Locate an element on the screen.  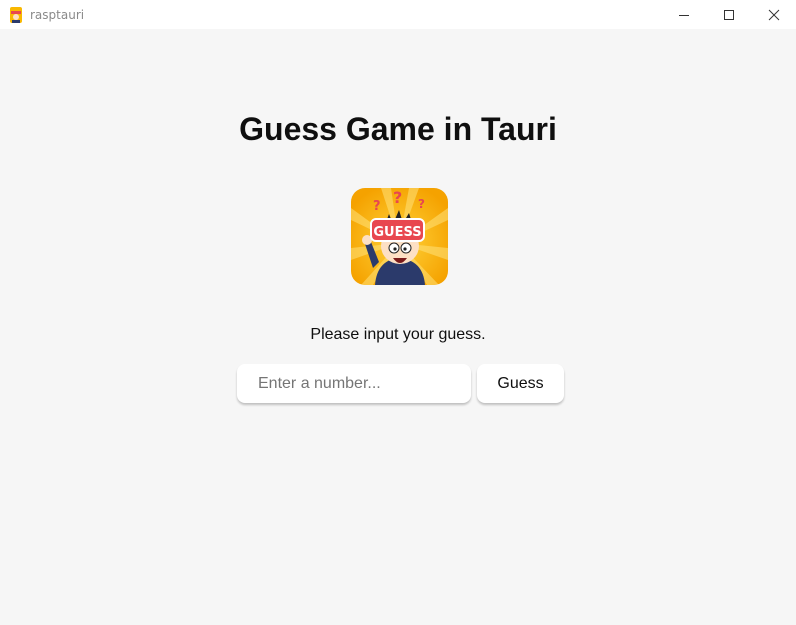
logo-sign-text: GUESS is located at coordinates (397, 232).